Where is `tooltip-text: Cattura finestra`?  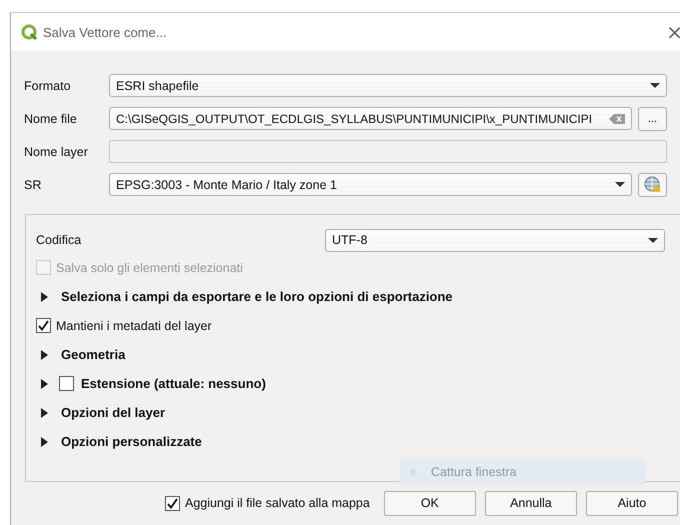 tooltip-text: Cattura finestra is located at coordinates (473, 472).